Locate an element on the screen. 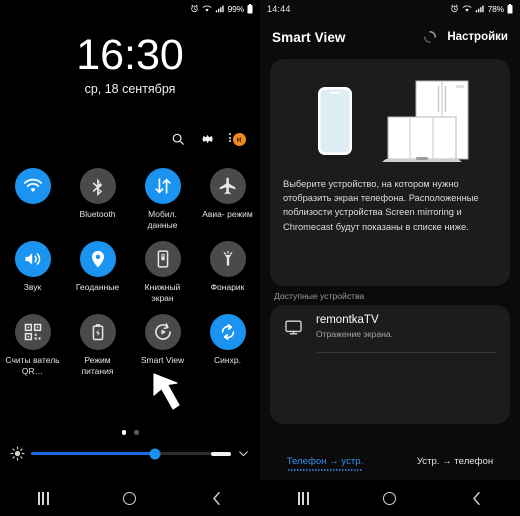 The width and height of the screenshot is (520, 516). phone-to-tv-illustration is located at coordinates (393, 121).